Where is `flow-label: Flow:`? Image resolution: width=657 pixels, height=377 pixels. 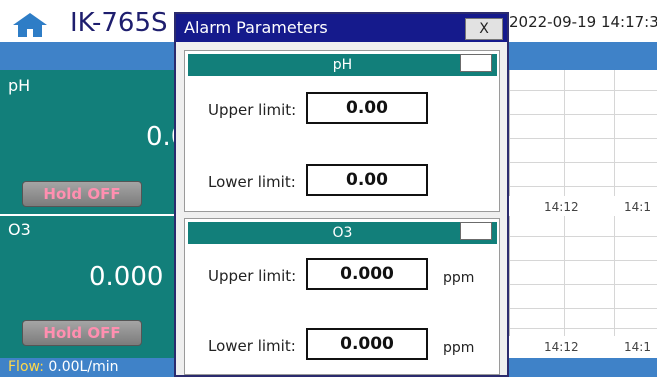 flow-label: Flow: is located at coordinates (26, 367).